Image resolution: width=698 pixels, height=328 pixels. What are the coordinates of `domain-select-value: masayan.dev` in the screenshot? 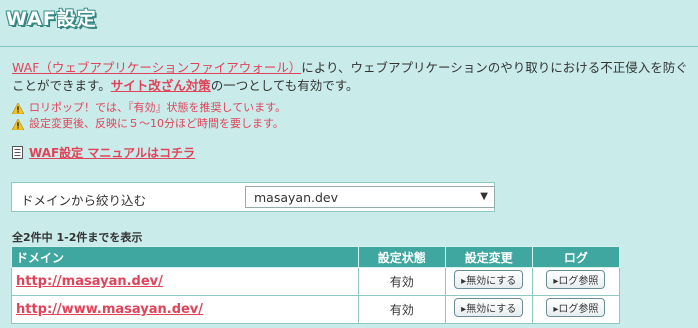 It's located at (296, 197).